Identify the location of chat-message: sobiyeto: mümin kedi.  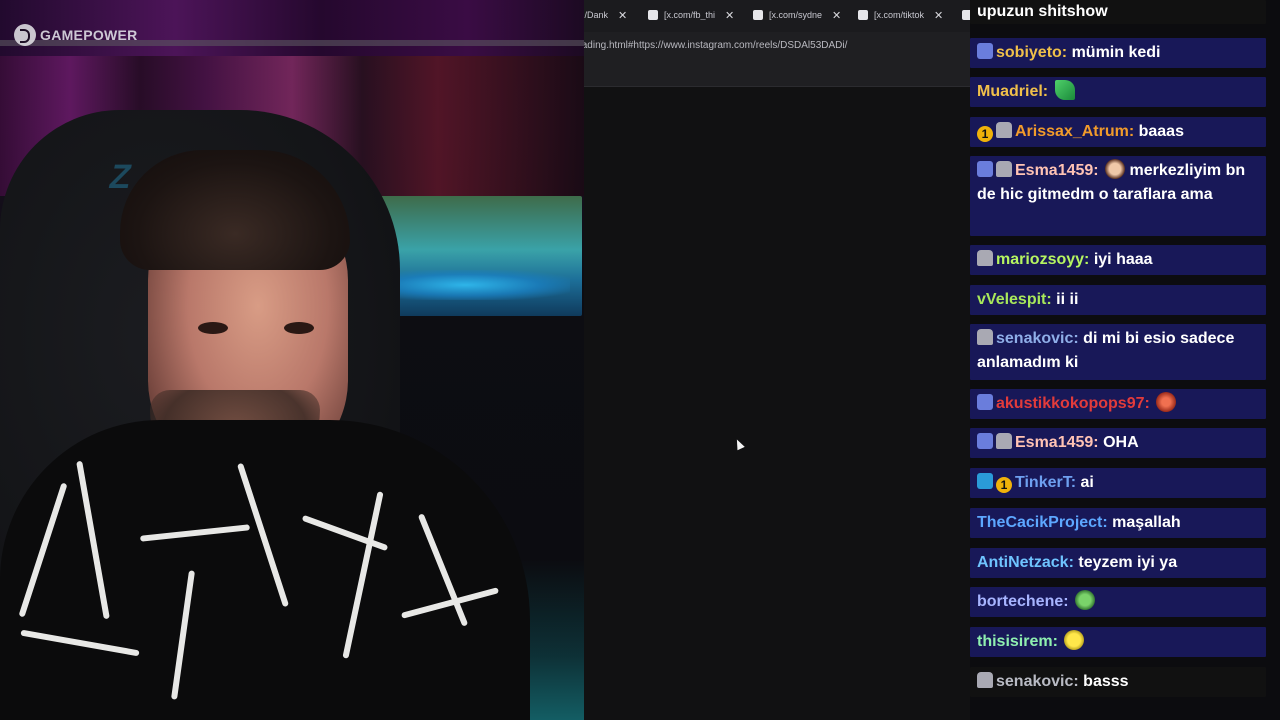
(1118, 53).